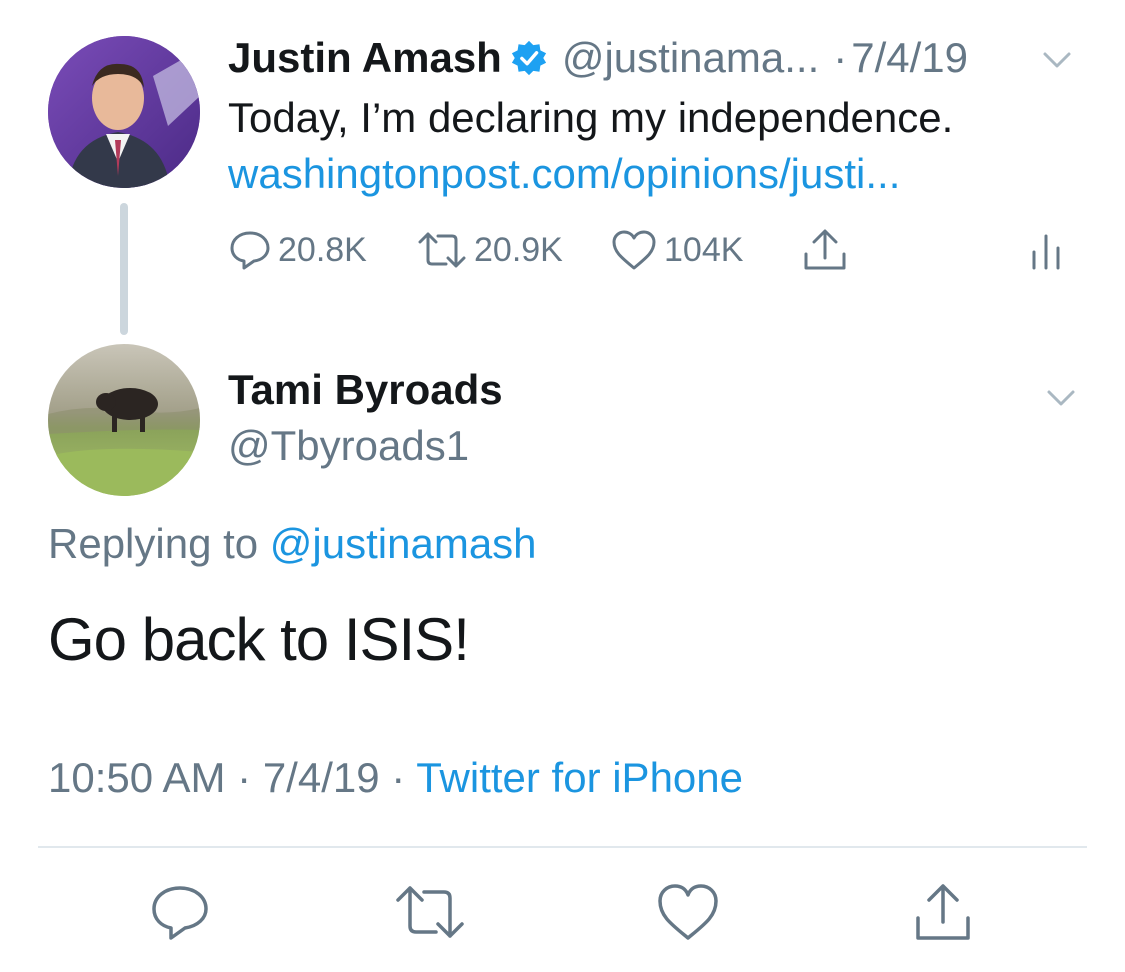 The width and height of the screenshot is (1125, 972). Describe the element at coordinates (124, 269) in the screenshot. I see `thread-connector-line` at that location.